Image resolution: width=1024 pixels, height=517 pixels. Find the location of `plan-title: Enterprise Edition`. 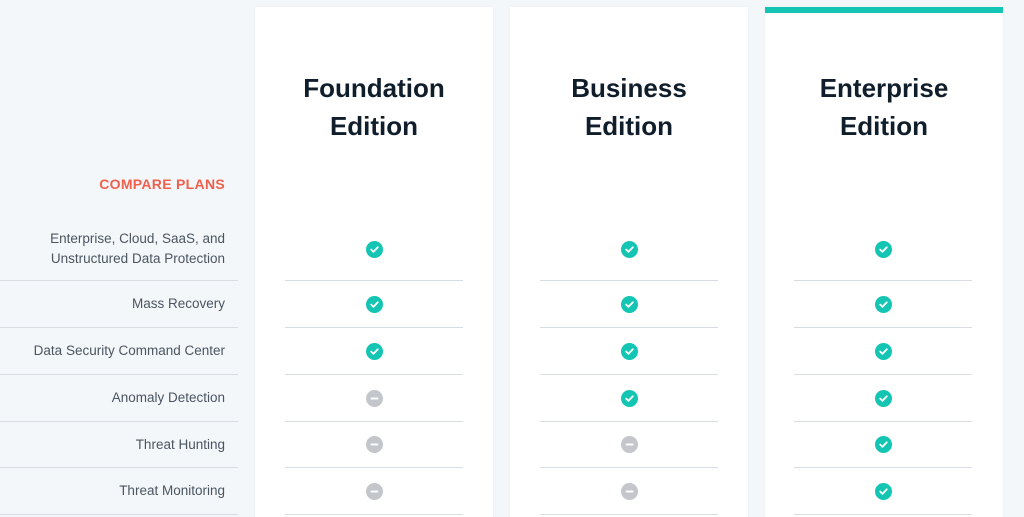

plan-title: Enterprise Edition is located at coordinates (884, 107).